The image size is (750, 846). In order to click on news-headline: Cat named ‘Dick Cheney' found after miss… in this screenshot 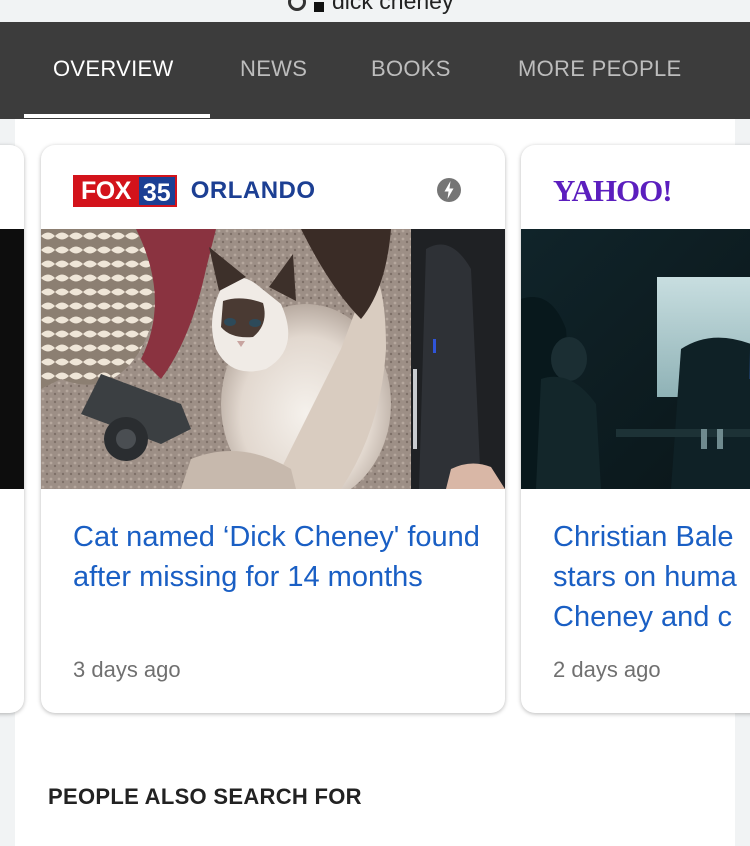, I will do `click(278, 557)`.